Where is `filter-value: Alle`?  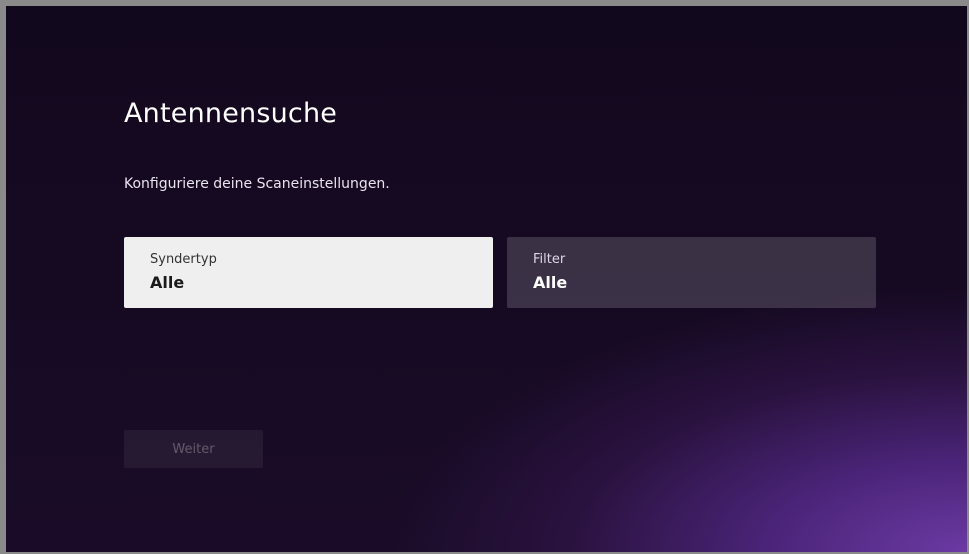
filter-value: Alle is located at coordinates (550, 282).